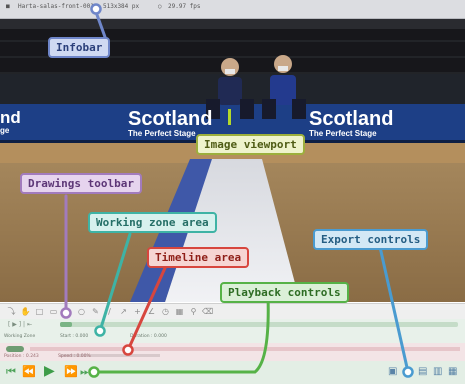 This screenshot has height=384, width=465. What do you see at coordinates (184, 6) in the screenshot?
I see `infobar-fps: 29.97 fps` at bounding box center [184, 6].